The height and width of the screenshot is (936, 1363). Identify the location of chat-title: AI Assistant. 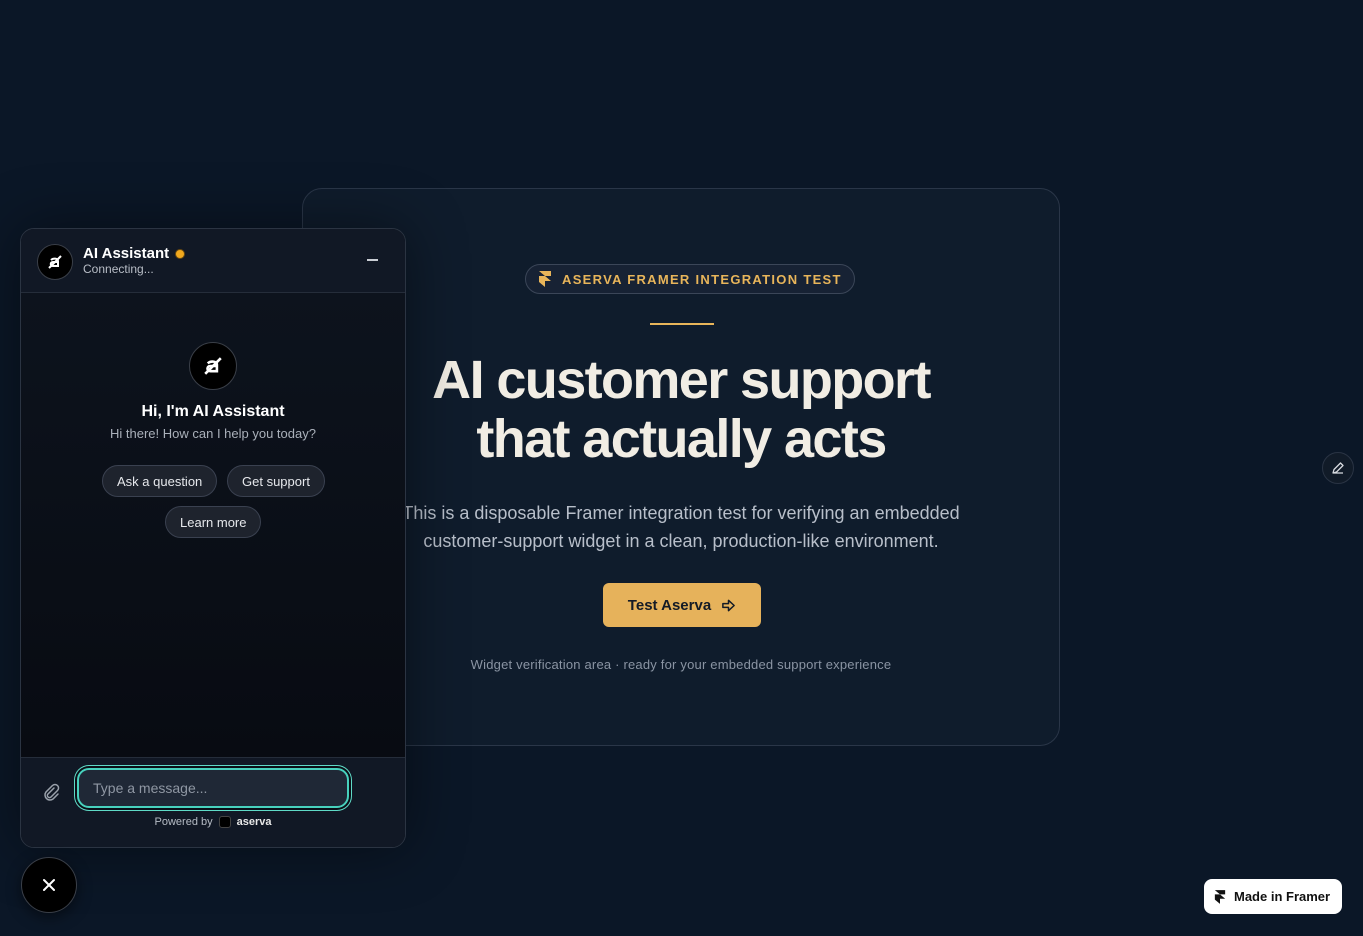
(134, 253).